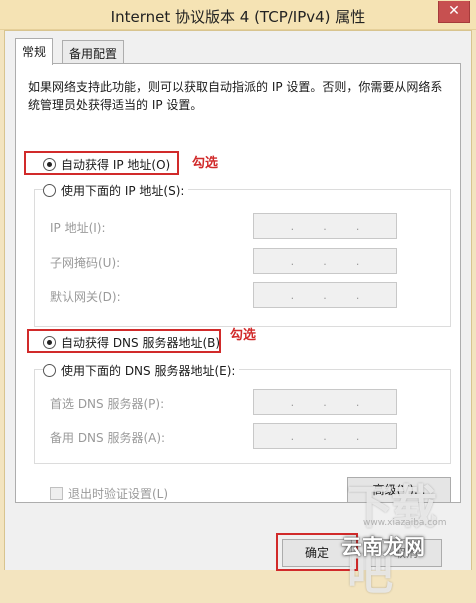 Image resolution: width=476 pixels, height=603 pixels. Describe the element at coordinates (93, 52) in the screenshot. I see `tab-alternate-config: 备用配置` at that location.